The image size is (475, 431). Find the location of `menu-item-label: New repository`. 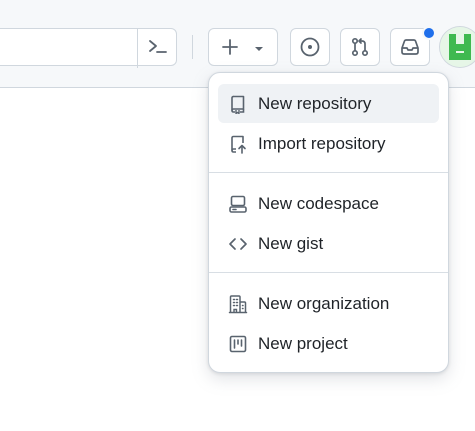

menu-item-label: New repository is located at coordinates (315, 103).